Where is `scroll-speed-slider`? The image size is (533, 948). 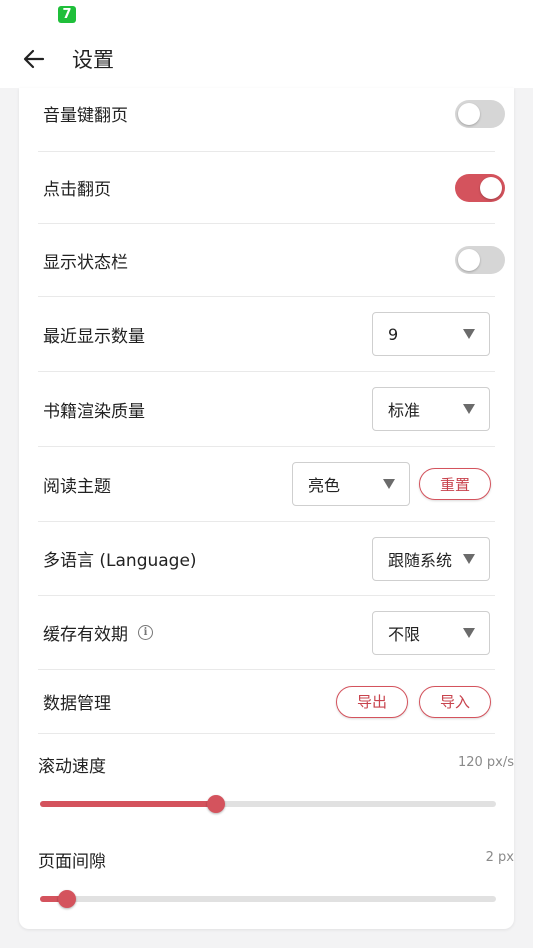 scroll-speed-slider is located at coordinates (268, 804).